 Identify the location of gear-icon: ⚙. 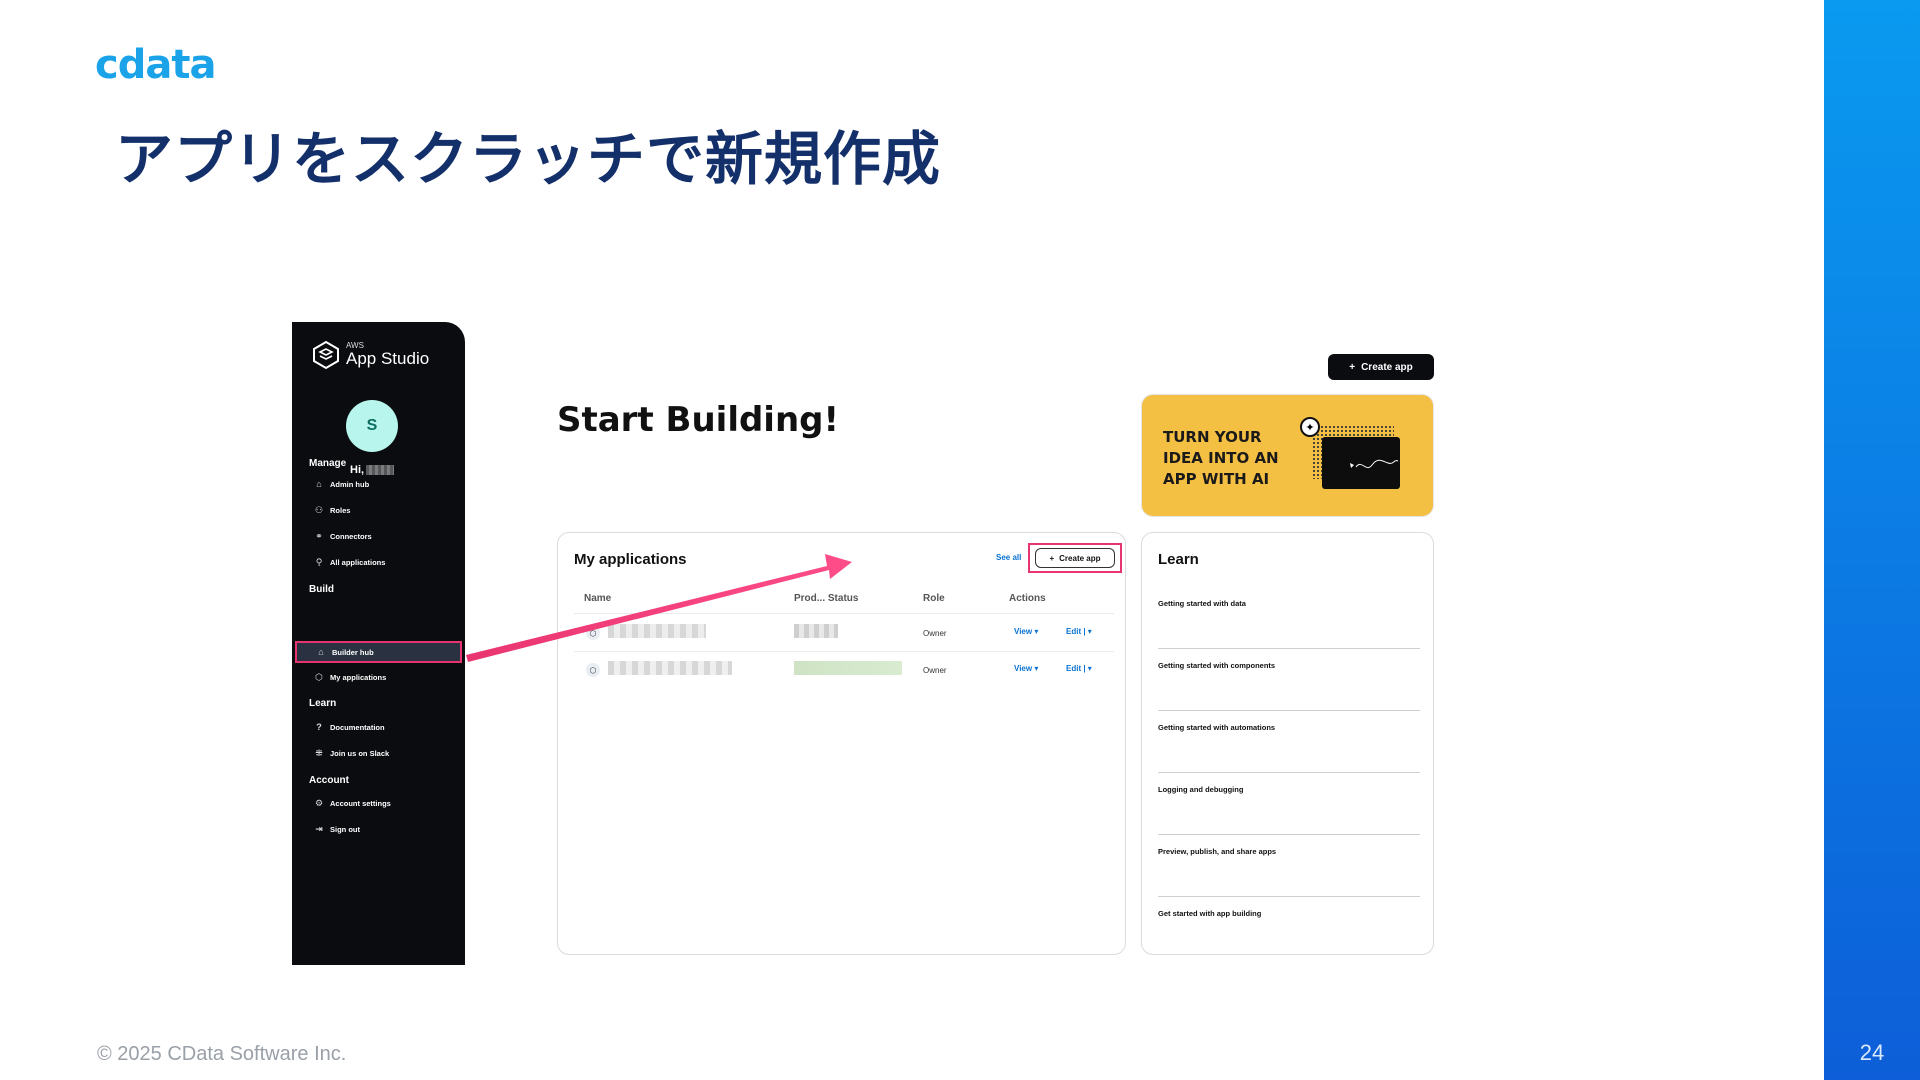
(319, 802).